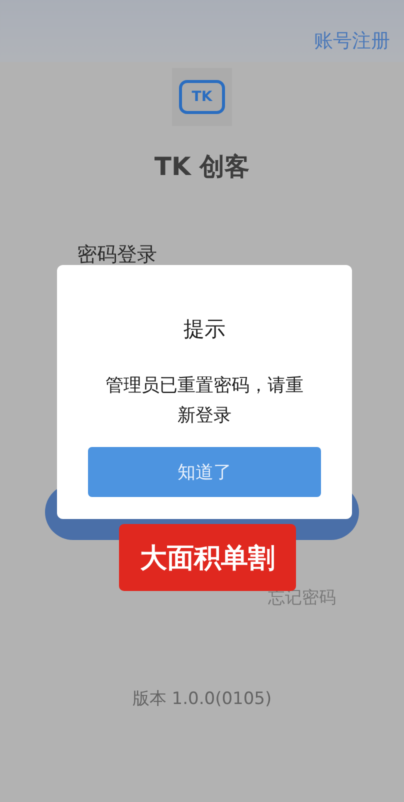 The height and width of the screenshot is (802, 404). I want to click on app-title: TK 创客, so click(202, 167).